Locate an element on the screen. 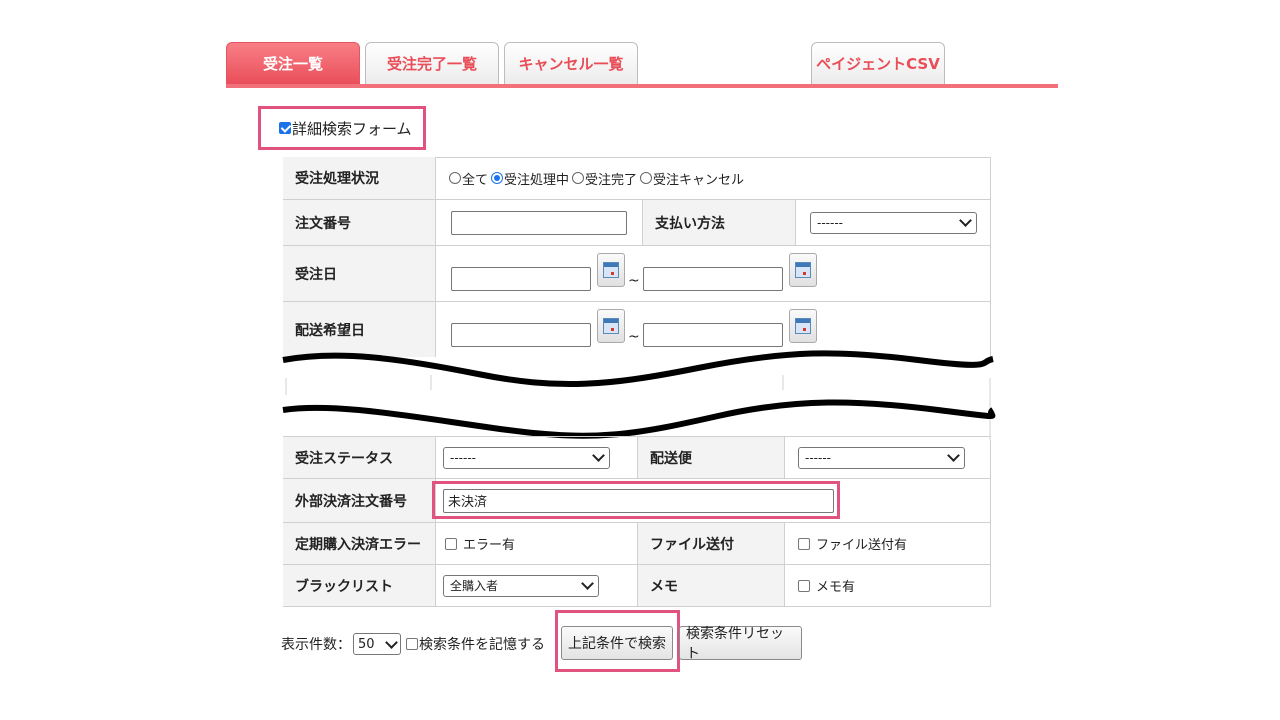 This screenshot has height=720, width=1280. file-send-checkbox-label: ファイル送付有 is located at coordinates (862, 545).